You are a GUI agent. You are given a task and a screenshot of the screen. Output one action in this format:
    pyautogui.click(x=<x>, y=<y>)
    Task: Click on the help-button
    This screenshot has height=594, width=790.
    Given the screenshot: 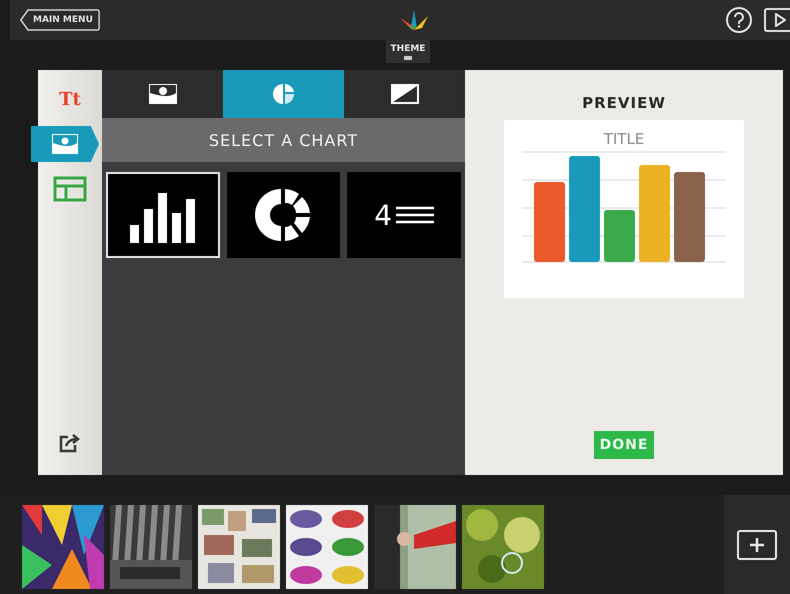 What is the action you would take?
    pyautogui.click(x=739, y=20)
    